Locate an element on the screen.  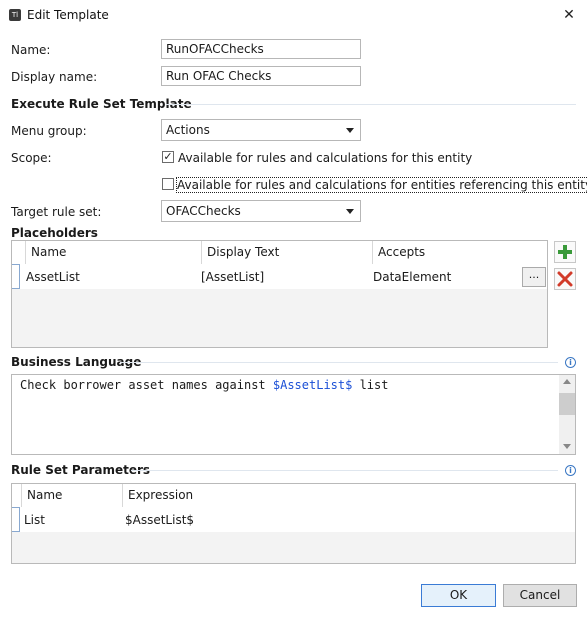
scroll-down-icon is located at coordinates (567, 446).